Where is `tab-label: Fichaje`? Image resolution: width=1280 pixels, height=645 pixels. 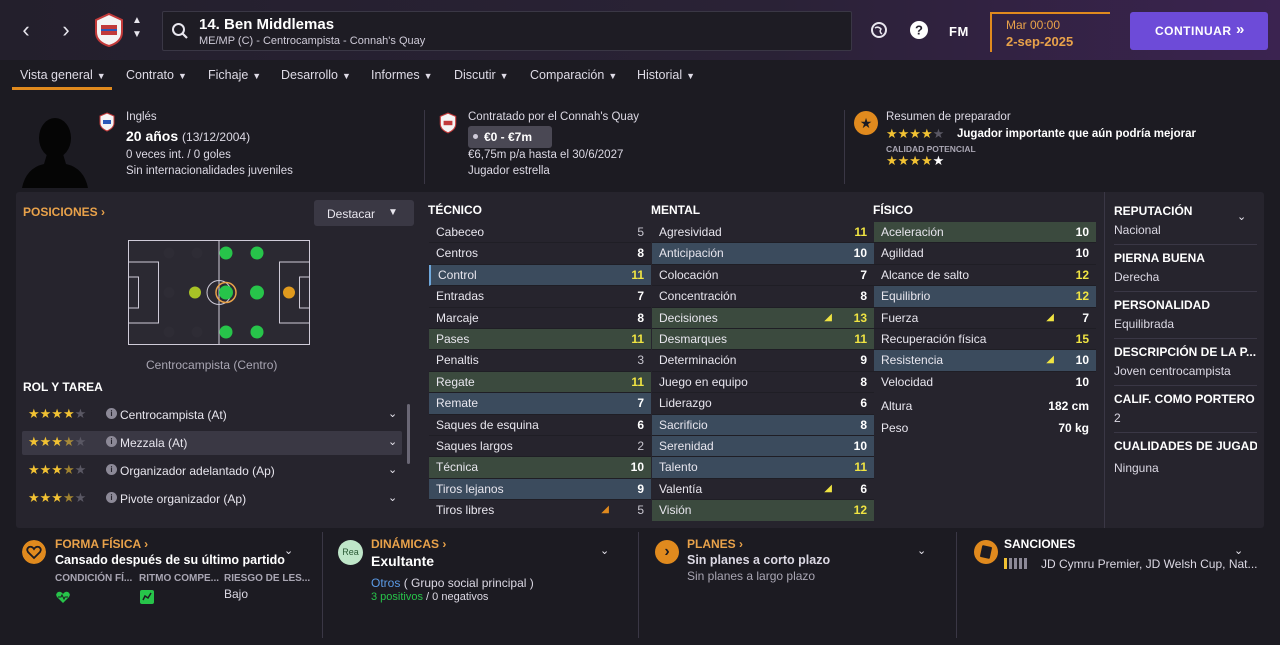 tab-label: Fichaje is located at coordinates (228, 75).